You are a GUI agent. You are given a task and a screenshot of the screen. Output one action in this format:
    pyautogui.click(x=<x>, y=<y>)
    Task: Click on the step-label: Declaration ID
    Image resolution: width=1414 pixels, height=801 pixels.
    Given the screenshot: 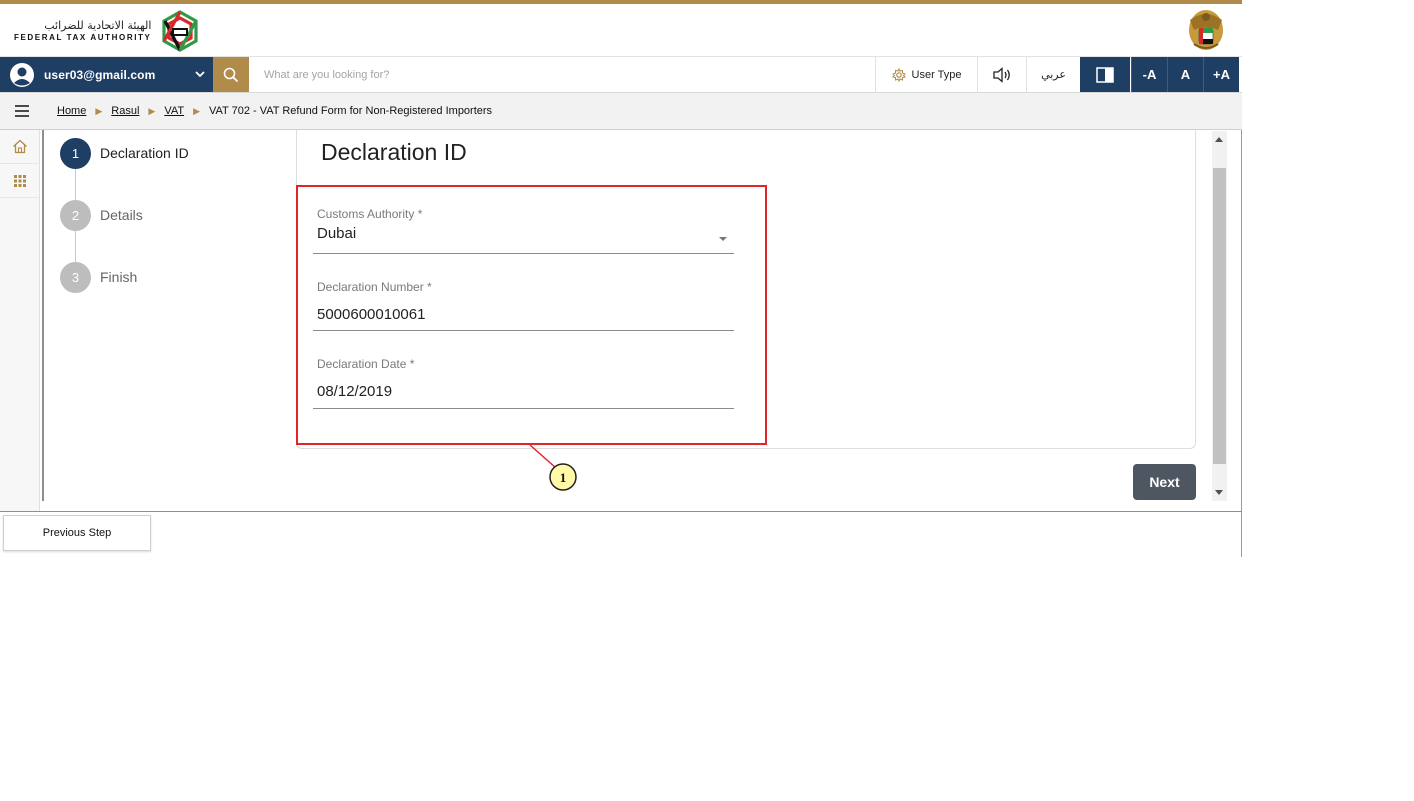 What is the action you would take?
    pyautogui.click(x=144, y=153)
    